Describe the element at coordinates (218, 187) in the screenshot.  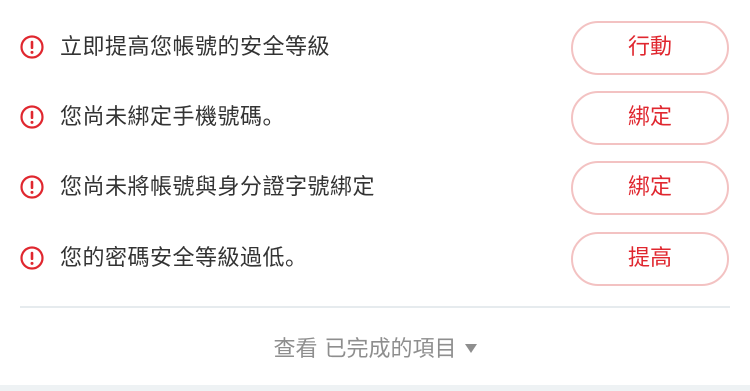
I see `task-label: 您尚未將帳號與身分證字號綁定` at that location.